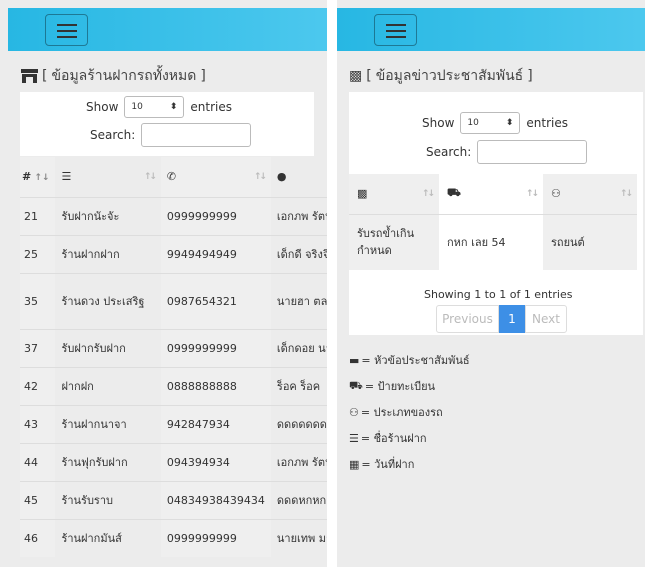  Describe the element at coordinates (103, 301) in the screenshot. I see `store-name-cell: ร้านดวง ประเสริฐ` at that location.